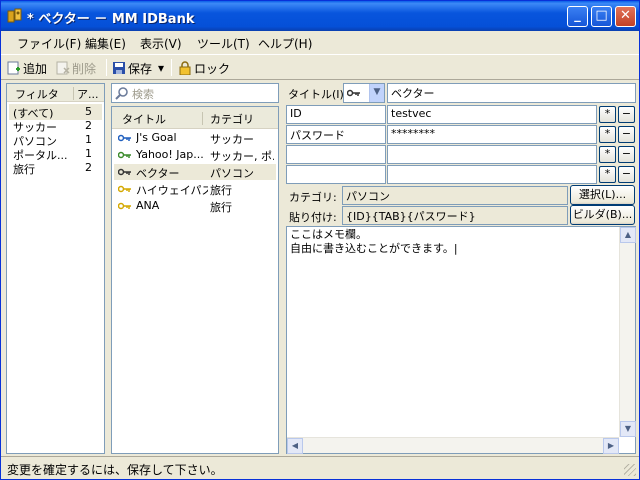 The width and height of the screenshot is (640, 480). What do you see at coordinates (492, 134) in the screenshot?
I see `field-value-password: ********` at bounding box center [492, 134].